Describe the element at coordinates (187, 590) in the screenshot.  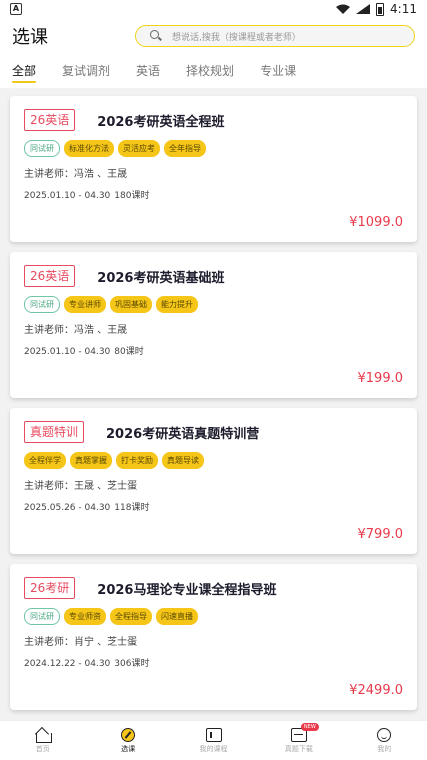
I see `course-title: 2026马理论专业课全程指导班` at that location.